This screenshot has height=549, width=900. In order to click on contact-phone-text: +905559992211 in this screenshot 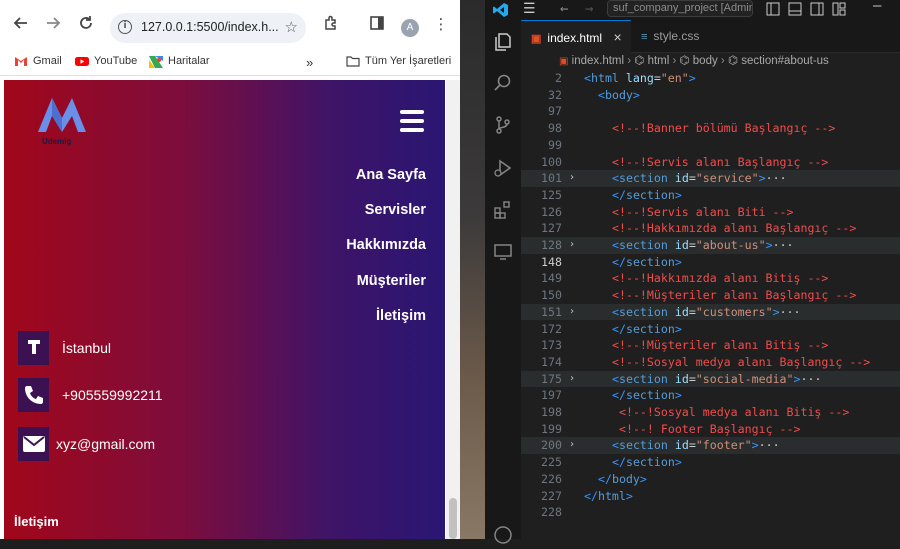, I will do `click(112, 395)`.